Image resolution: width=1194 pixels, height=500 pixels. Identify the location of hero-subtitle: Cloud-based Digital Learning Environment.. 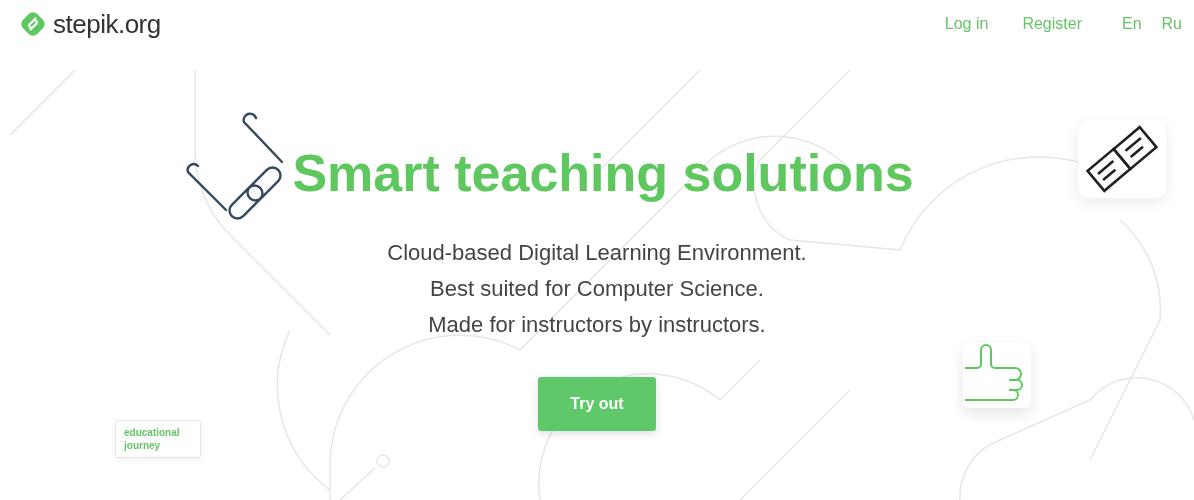
(597, 253).